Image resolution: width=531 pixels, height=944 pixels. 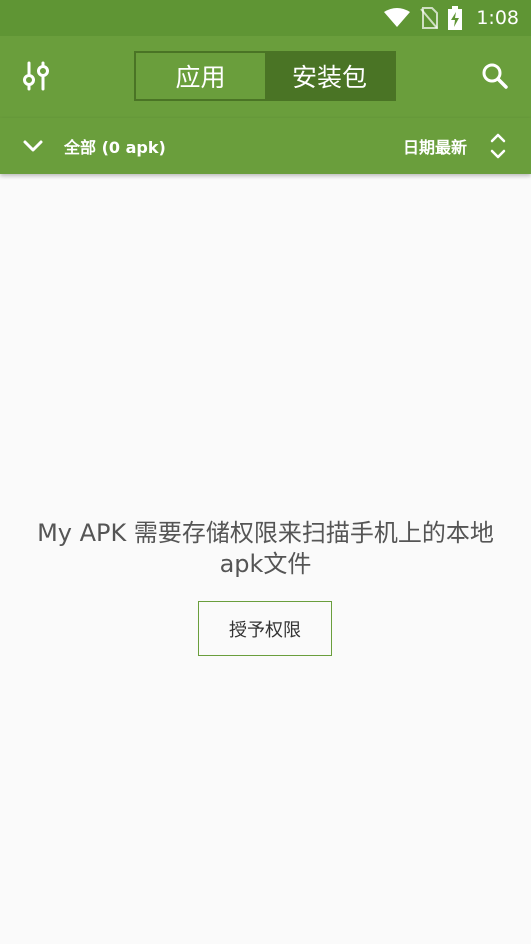 I want to click on grant-permission-button: 授予权限, so click(x=265, y=628).